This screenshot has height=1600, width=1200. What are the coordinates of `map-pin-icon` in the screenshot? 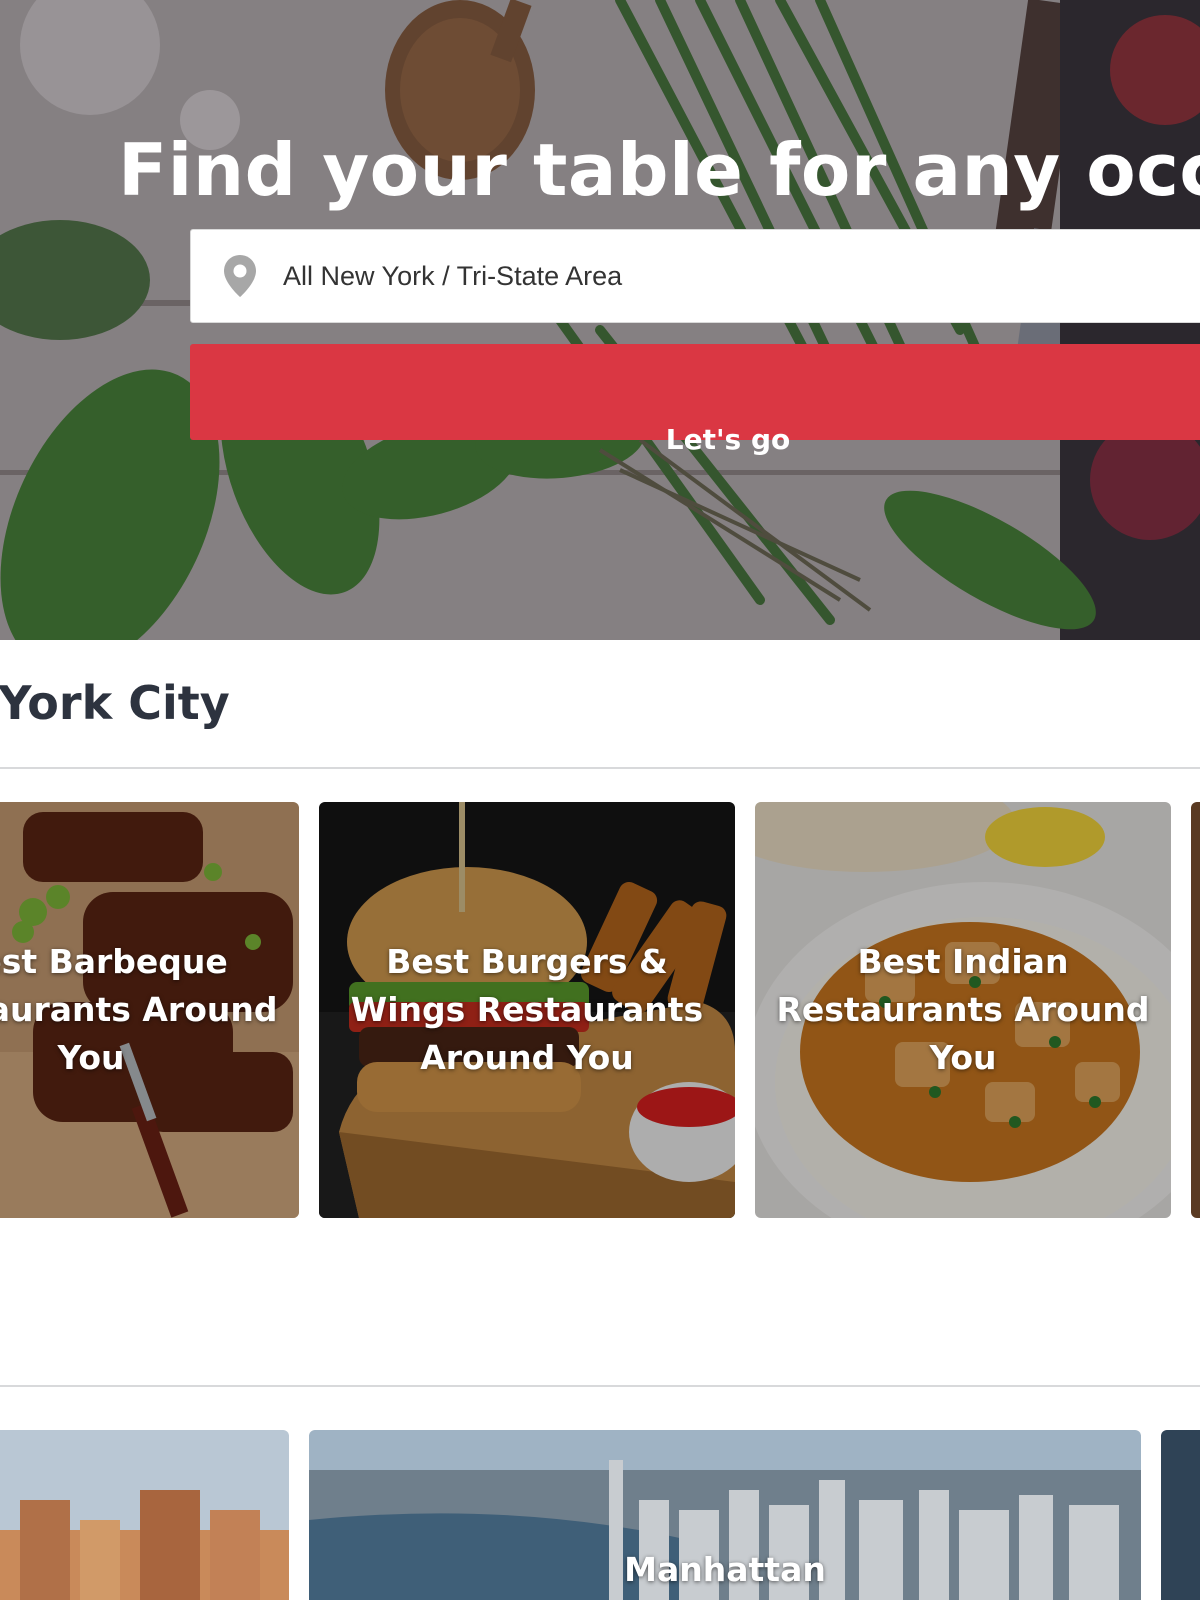 It's located at (240, 276).